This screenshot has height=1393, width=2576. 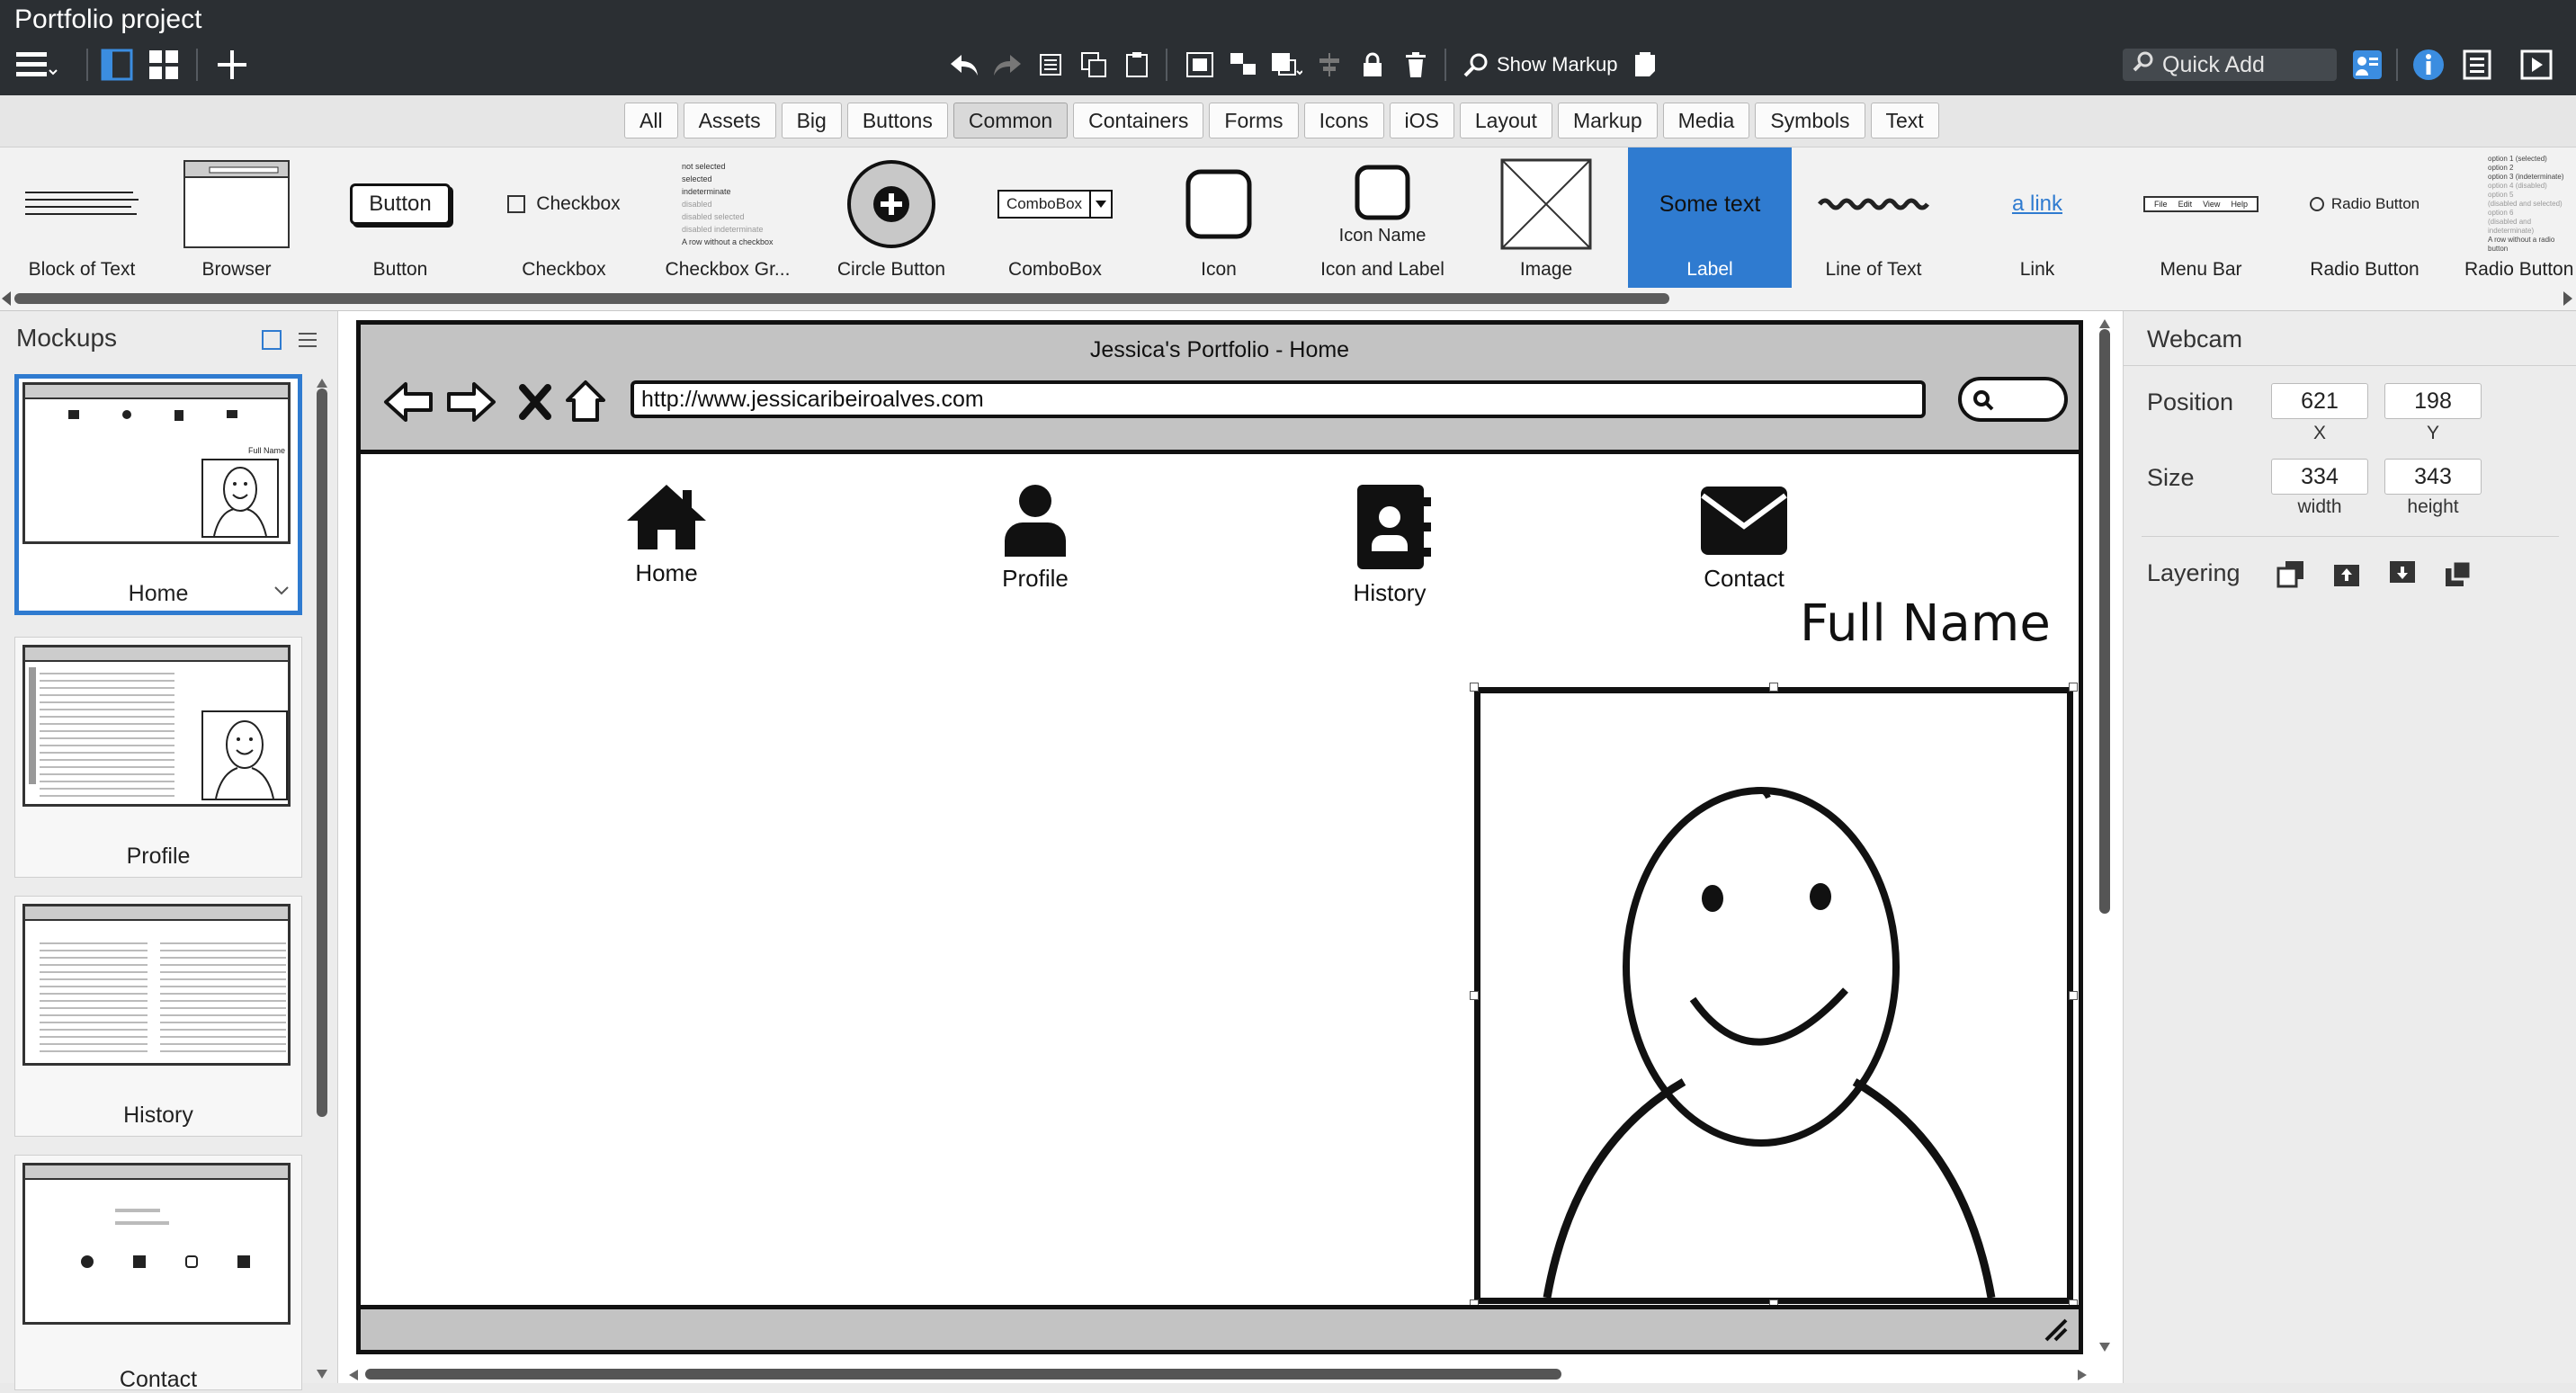 I want to click on bring-forward-icon, so click(x=2346, y=574).